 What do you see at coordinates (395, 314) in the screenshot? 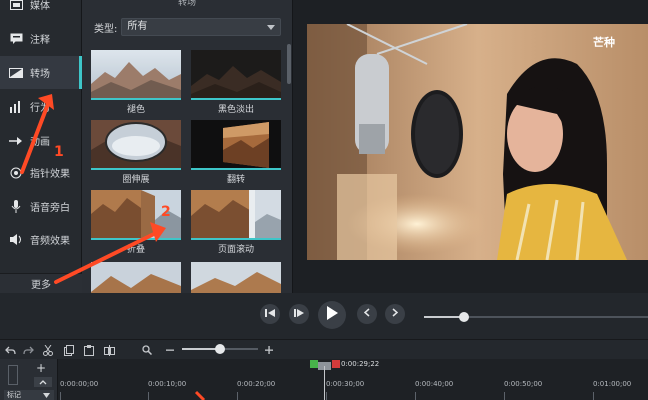
I see `next-frame-button` at bounding box center [395, 314].